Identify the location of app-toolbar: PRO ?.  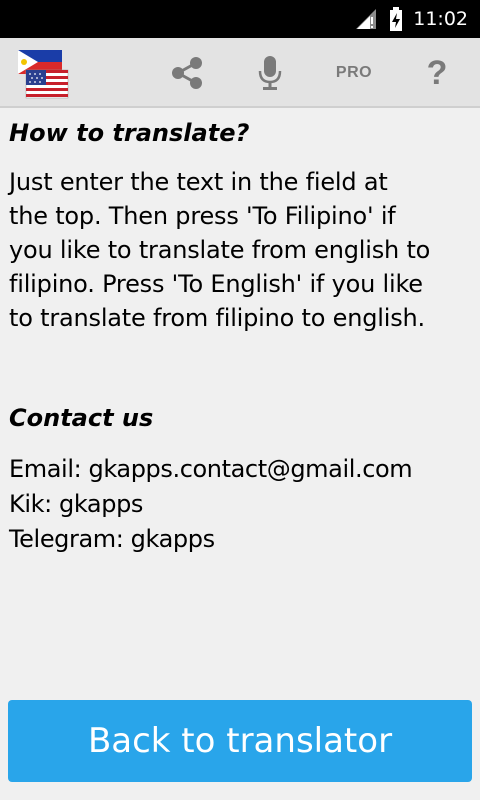
(240, 73).